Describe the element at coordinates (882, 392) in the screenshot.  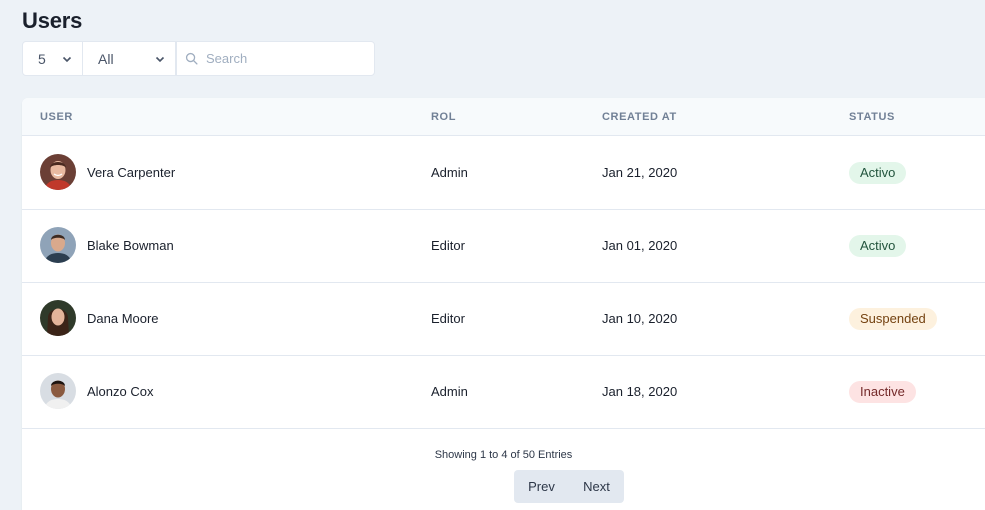
I see `status-badge: Inactive` at that location.